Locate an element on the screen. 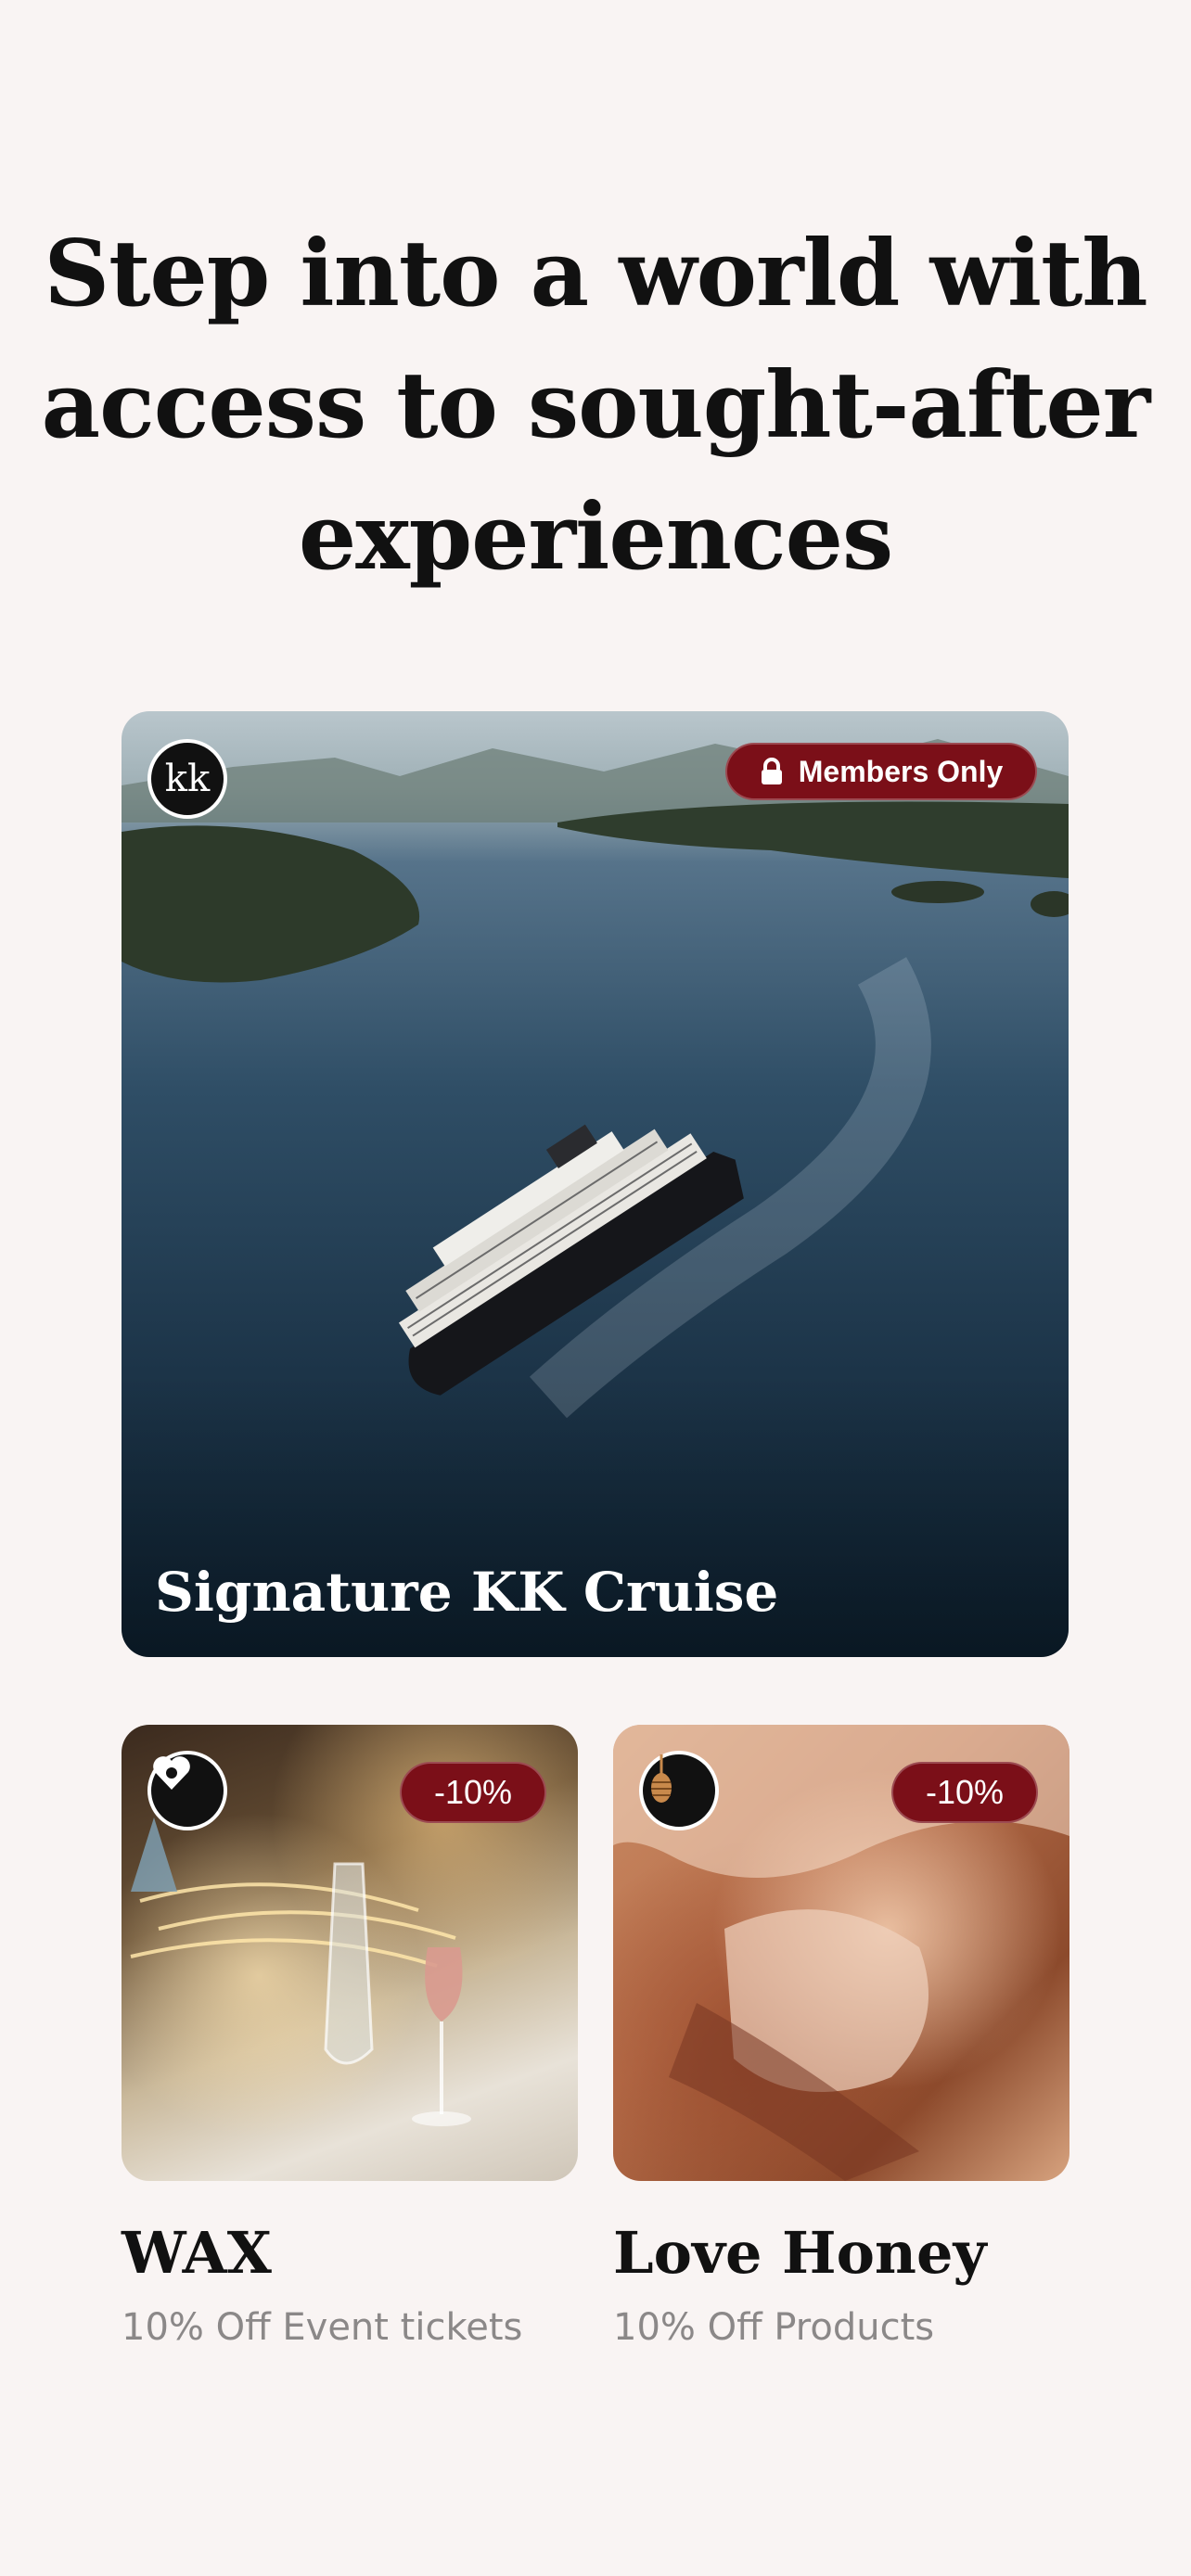  members-only-label: Members Only is located at coordinates (901, 771).